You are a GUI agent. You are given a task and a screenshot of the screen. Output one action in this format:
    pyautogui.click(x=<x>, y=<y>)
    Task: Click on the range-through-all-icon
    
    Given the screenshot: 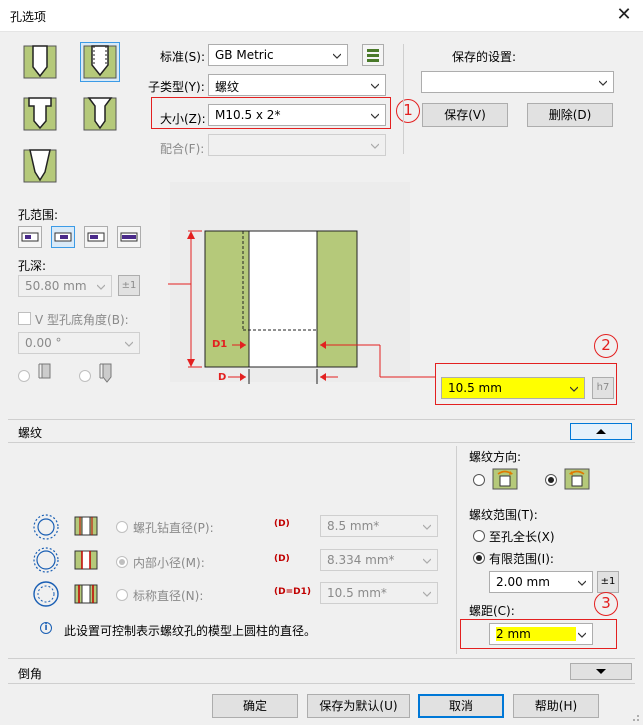 What is the action you would take?
    pyautogui.click(x=129, y=237)
    